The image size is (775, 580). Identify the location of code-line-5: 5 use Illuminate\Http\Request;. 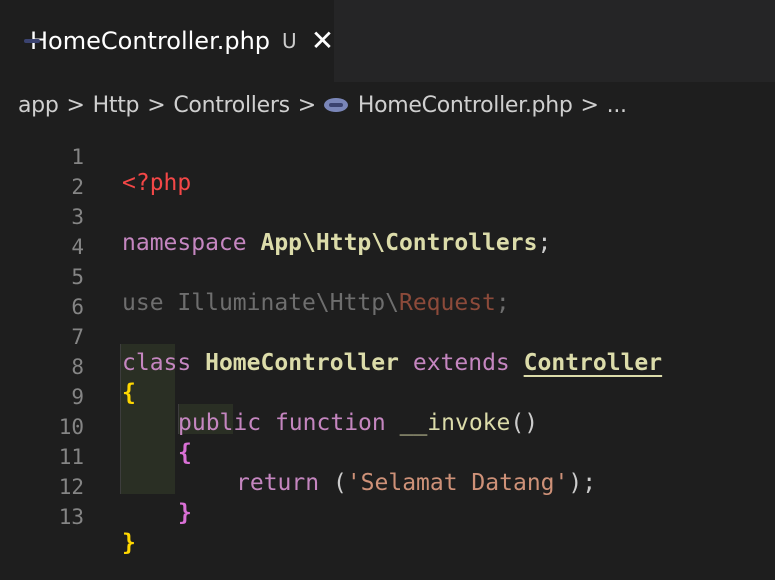
(387, 276).